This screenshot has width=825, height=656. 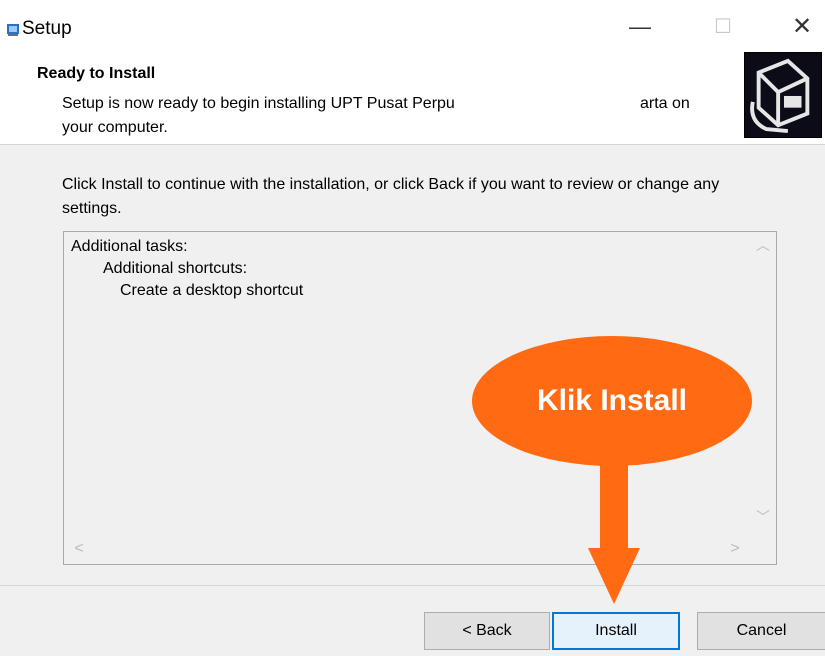 What do you see at coordinates (175, 268) in the screenshot?
I see `memo-line-additional-shortcuts: Additional shortcuts:` at bounding box center [175, 268].